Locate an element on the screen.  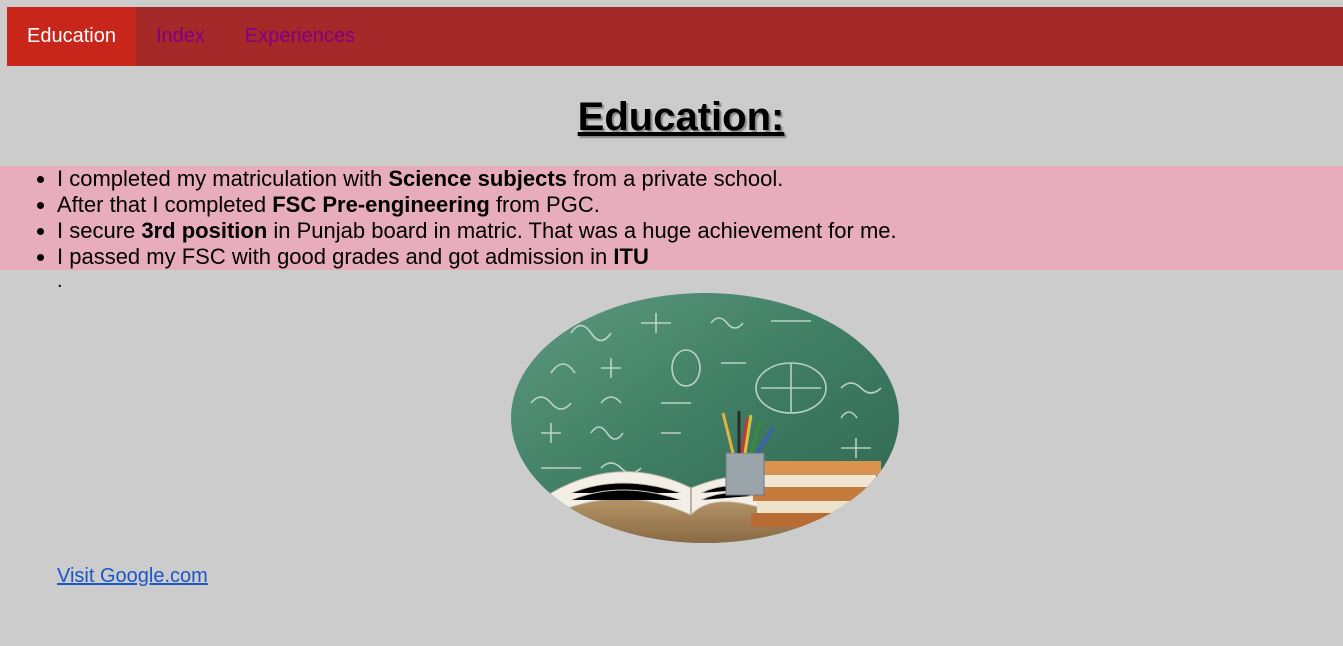
visit-google-link: Visit Google.com is located at coordinates (132, 576).